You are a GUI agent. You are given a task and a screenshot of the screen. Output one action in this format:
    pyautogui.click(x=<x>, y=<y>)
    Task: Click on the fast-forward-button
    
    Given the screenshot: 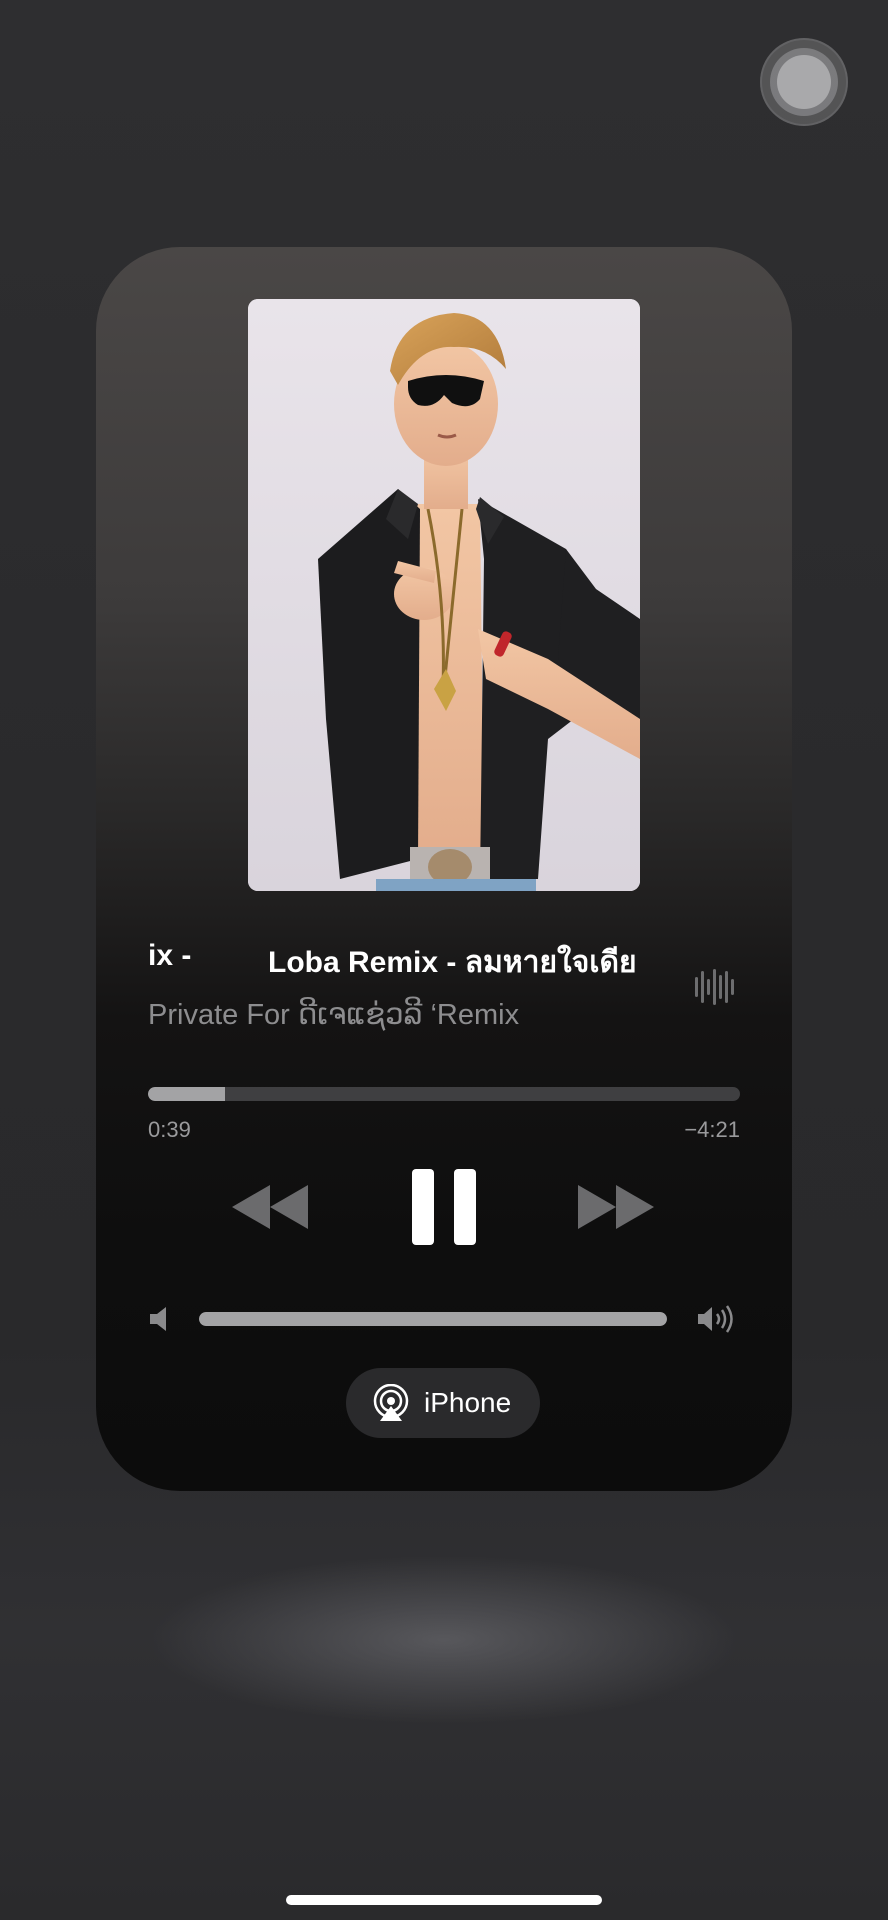 What is the action you would take?
    pyautogui.click(x=616, y=1207)
    